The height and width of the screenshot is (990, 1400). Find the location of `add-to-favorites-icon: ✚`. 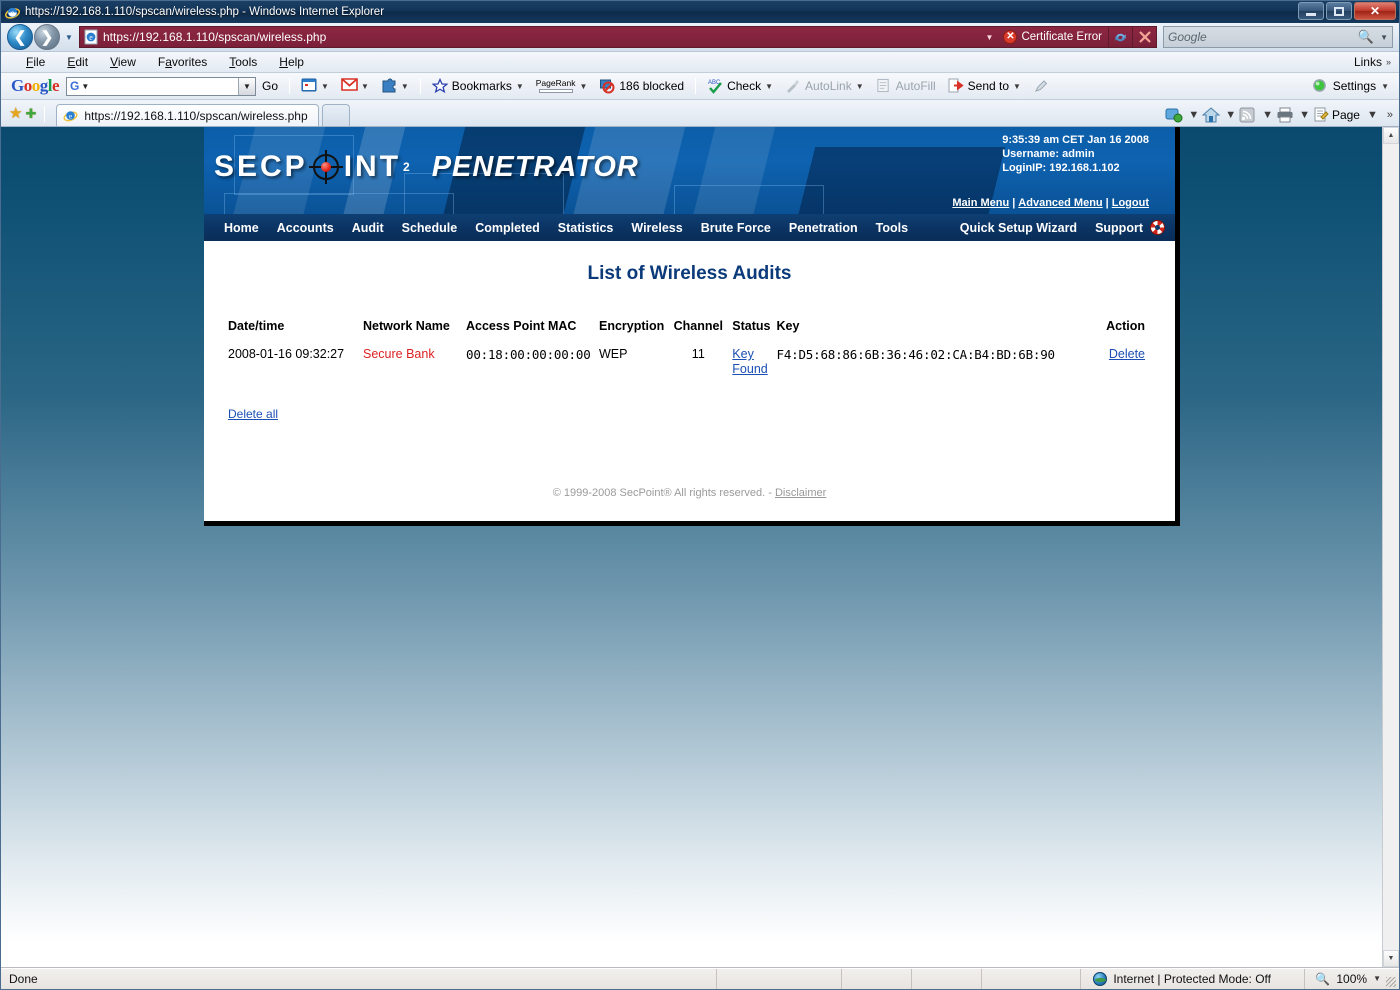

add-to-favorites-icon: ✚ is located at coordinates (30, 114).